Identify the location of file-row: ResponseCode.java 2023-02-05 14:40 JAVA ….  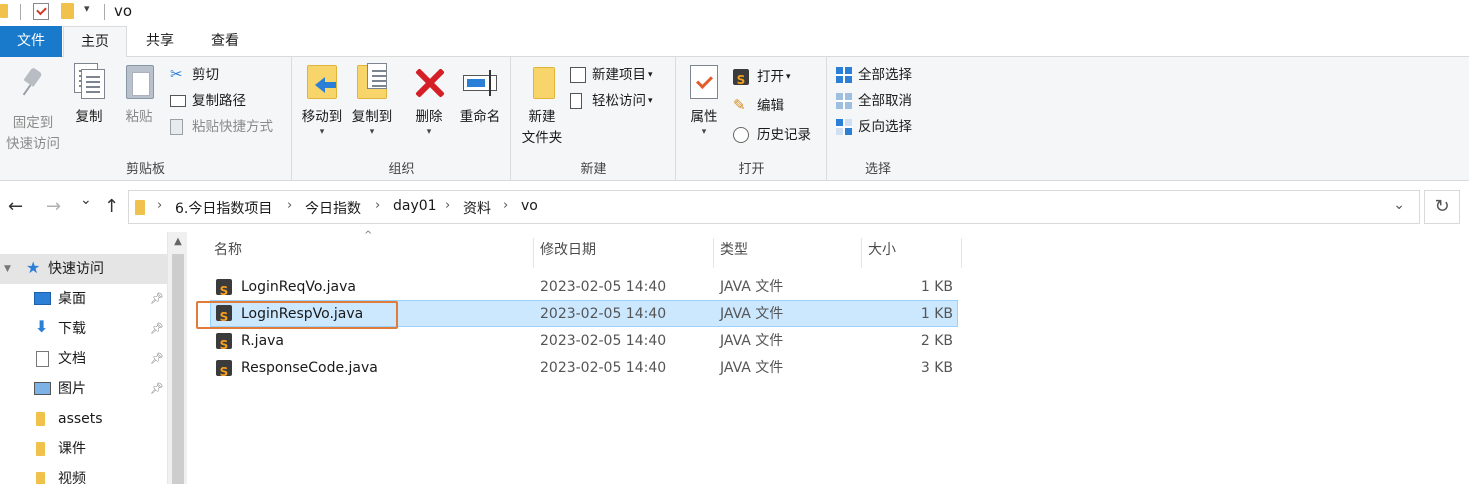
(584, 370).